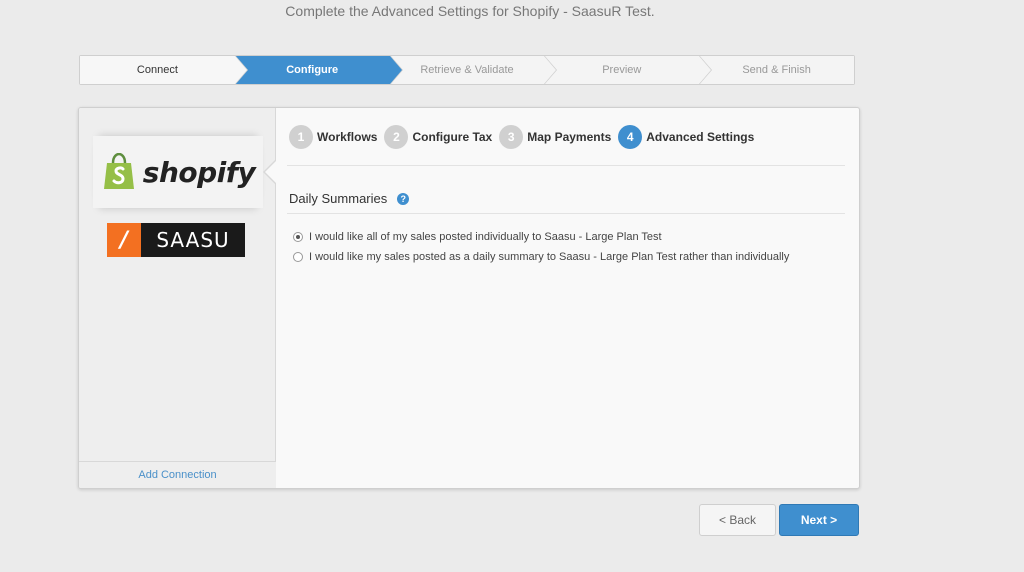  Describe the element at coordinates (118, 171) in the screenshot. I see `shopify-bag-icon` at that location.